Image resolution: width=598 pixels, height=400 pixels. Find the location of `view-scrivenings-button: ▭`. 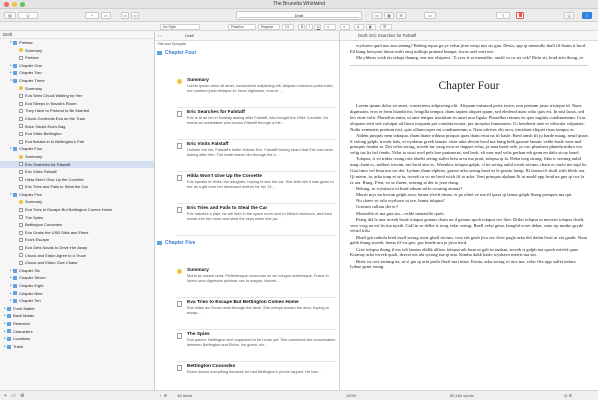

view-scrivenings-button: ▭ is located at coordinates (377, 15).